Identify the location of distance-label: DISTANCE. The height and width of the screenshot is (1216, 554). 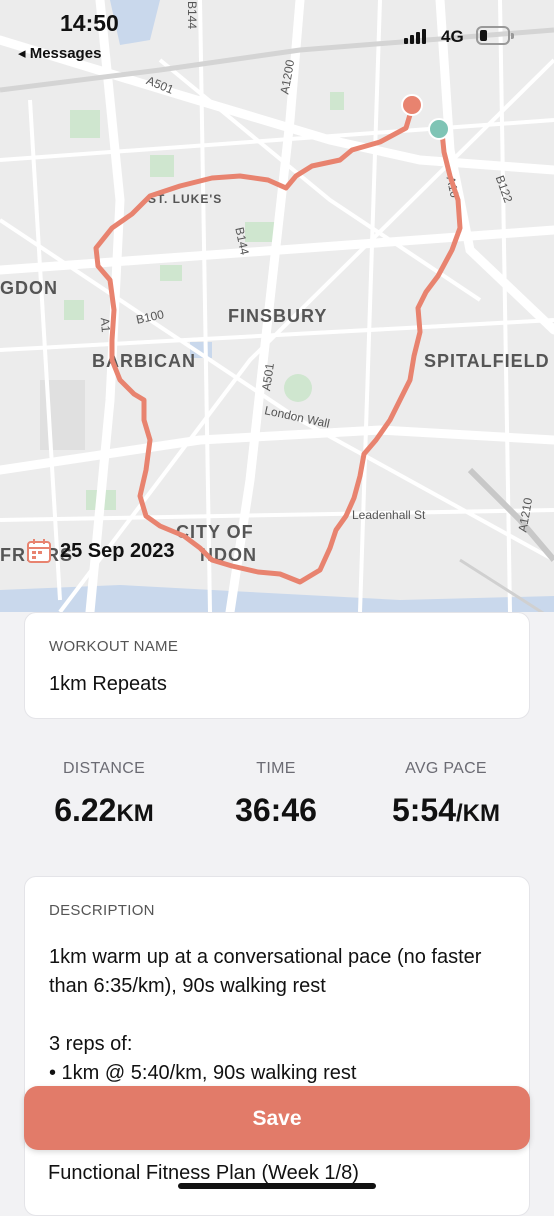
(104, 768).